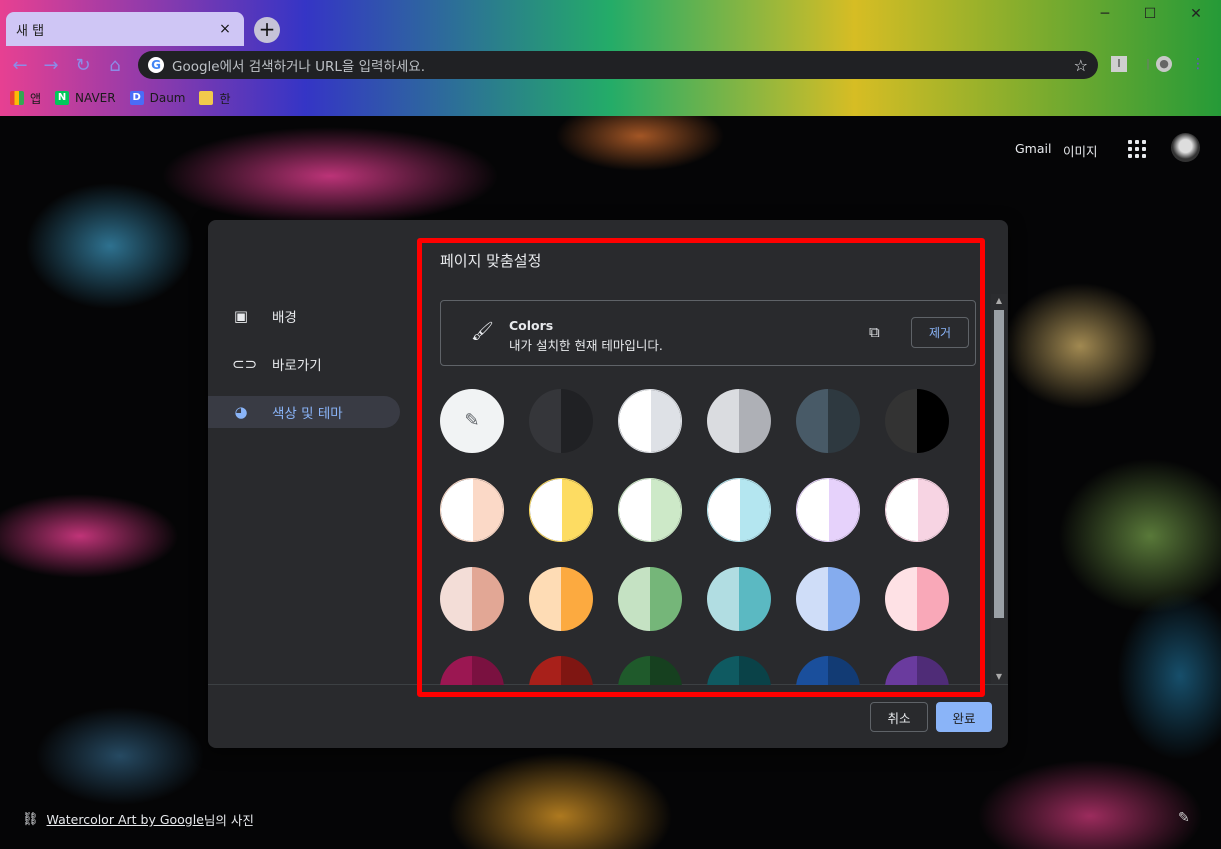 This screenshot has width=1221, height=849. What do you see at coordinates (304, 364) in the screenshot?
I see `sidebar-item-shortcuts: ⊂⊃ 바로가기` at bounding box center [304, 364].